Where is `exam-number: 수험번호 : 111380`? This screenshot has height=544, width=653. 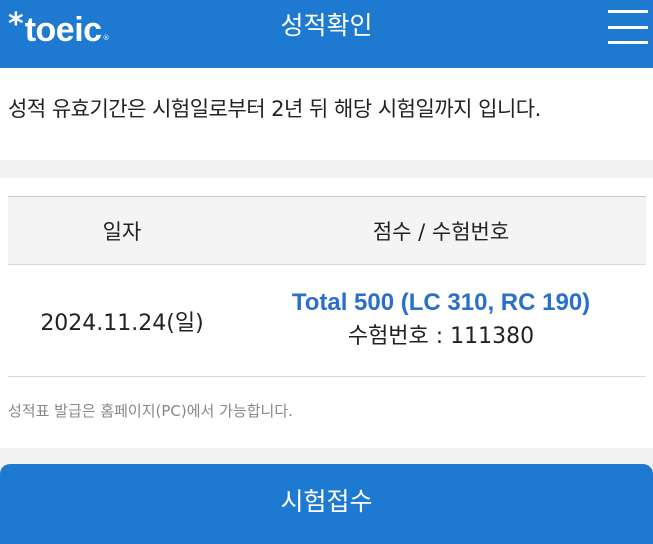
exam-number: 수험번호 : 111380 is located at coordinates (441, 336).